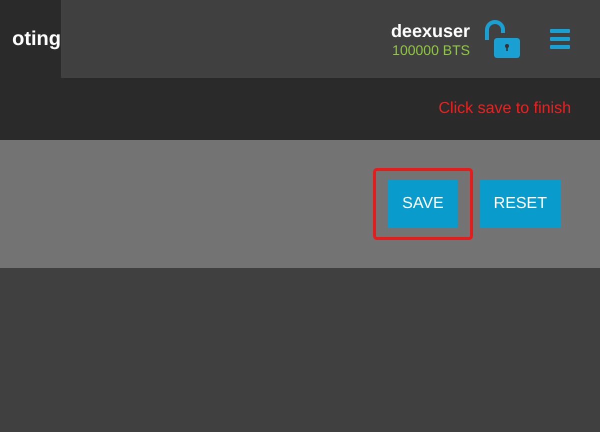  I want to click on unlocked-padlock-icon, so click(501, 39).